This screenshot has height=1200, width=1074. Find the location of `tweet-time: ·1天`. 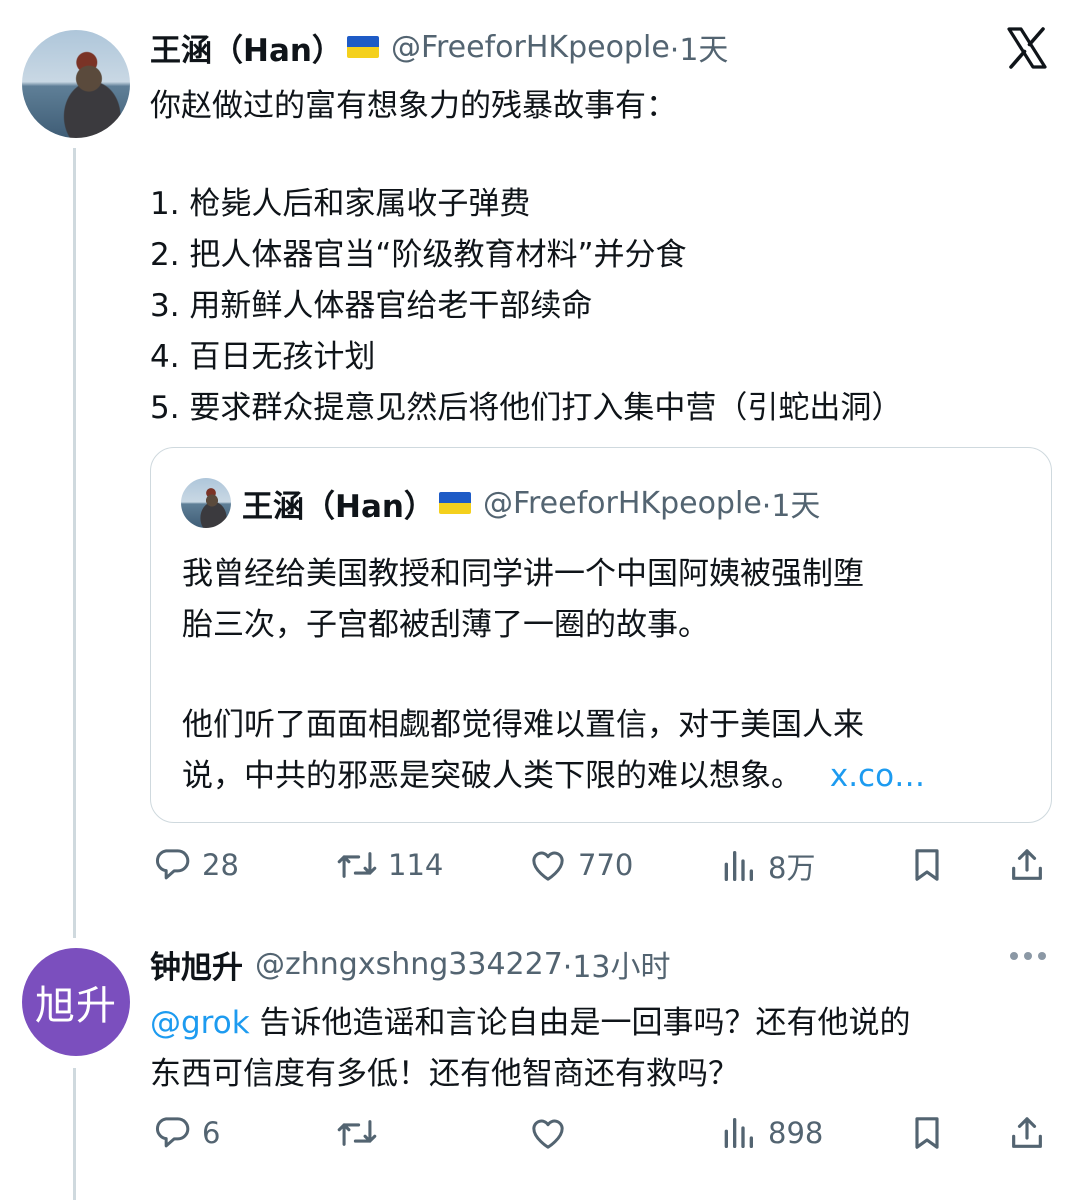

tweet-time: ·1天 is located at coordinates (699, 47).